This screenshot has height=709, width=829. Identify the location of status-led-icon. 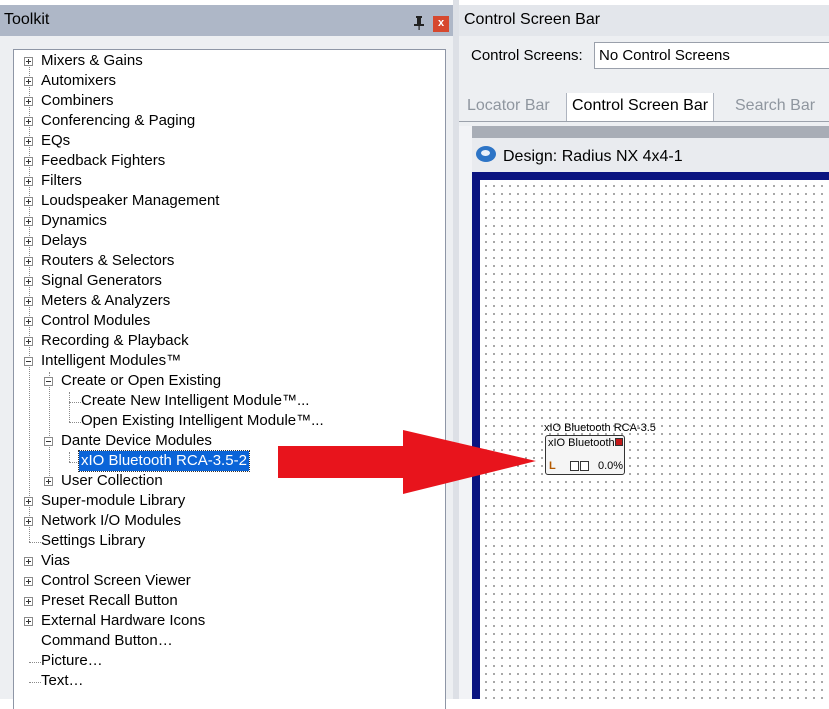
(619, 442).